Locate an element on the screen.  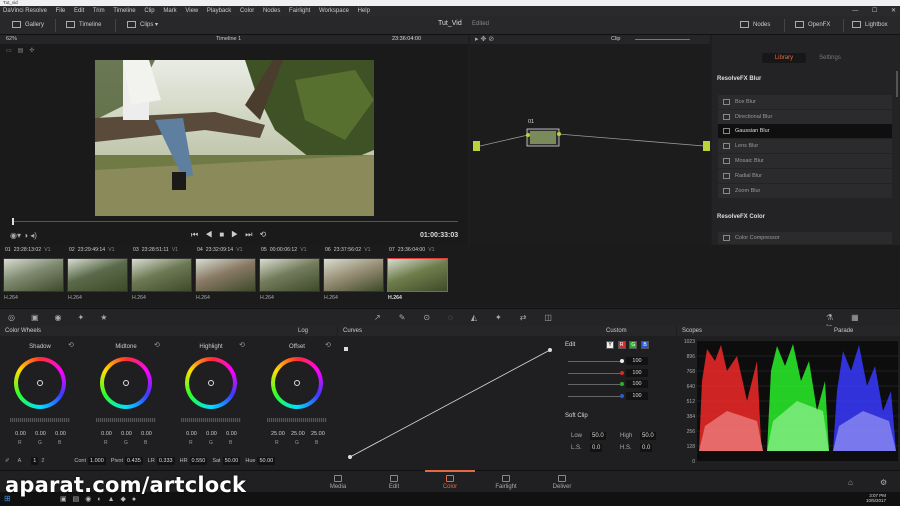
auto-icon: A is located at coordinates (20, 461).